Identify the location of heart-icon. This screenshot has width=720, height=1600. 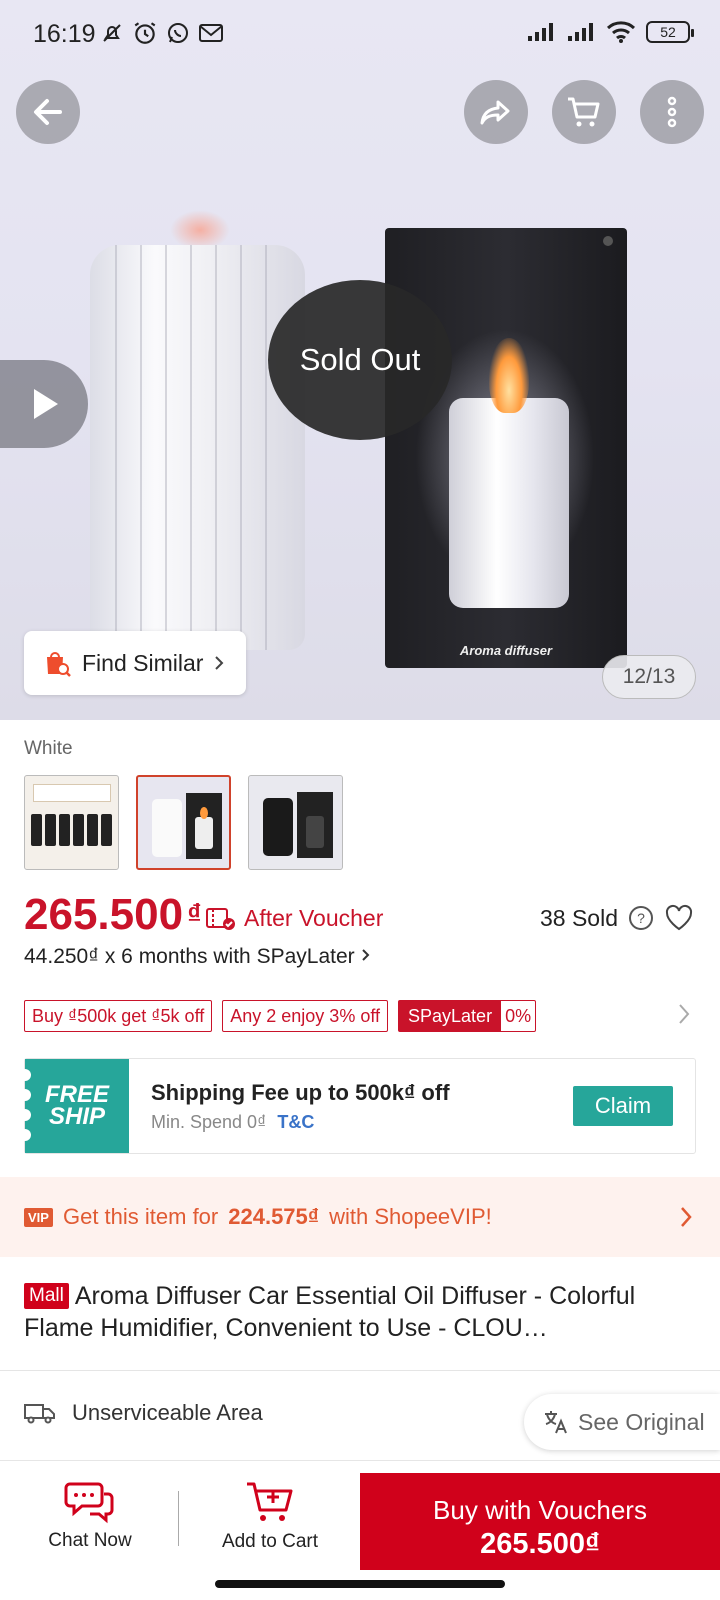
(679, 918).